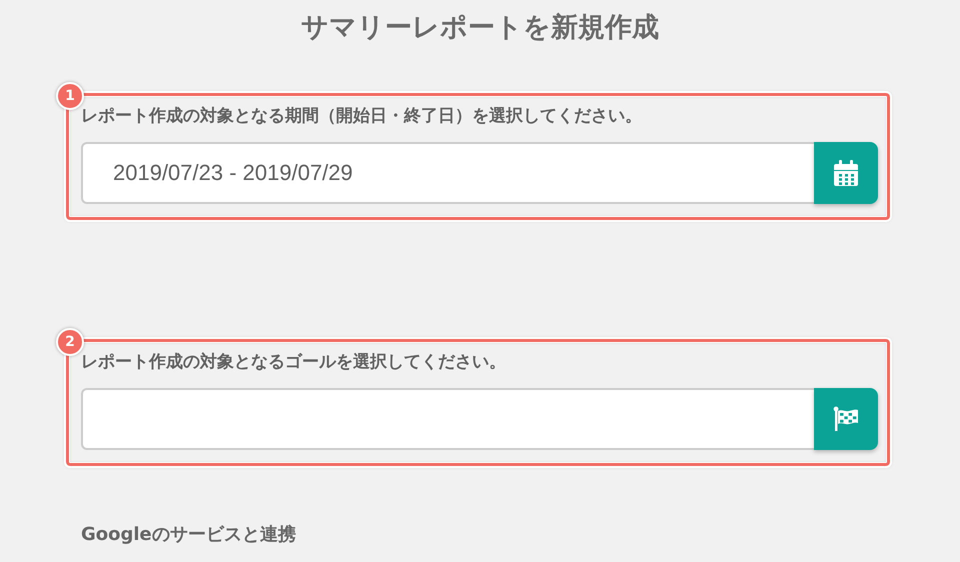 The width and height of the screenshot is (960, 562). I want to click on section-heading: Googleのサービスと連携, so click(189, 534).